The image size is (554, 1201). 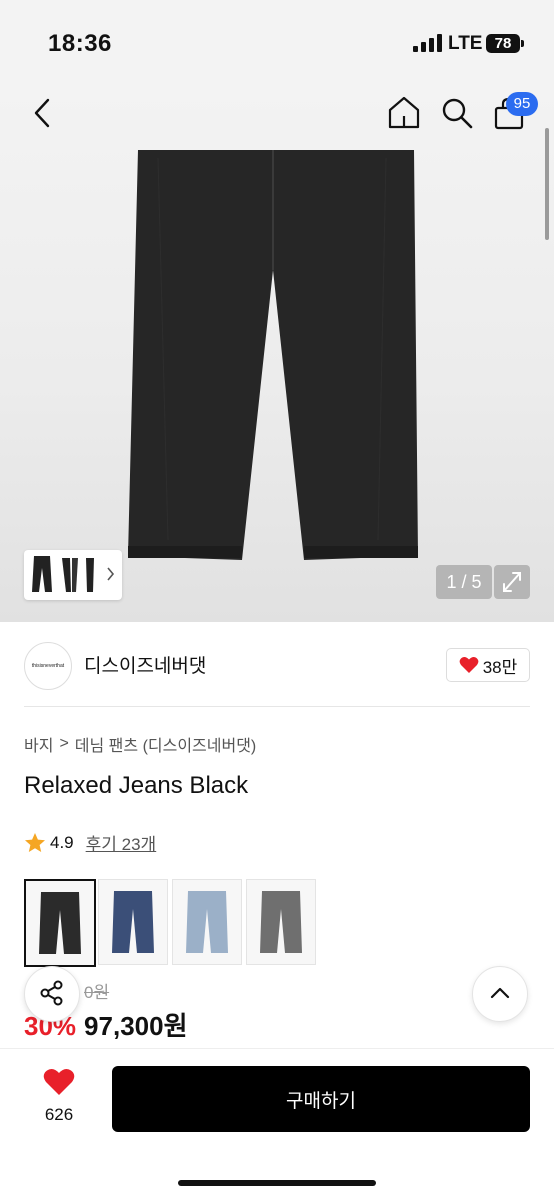 What do you see at coordinates (59, 1100) in the screenshot?
I see `wishlist-button: 626` at bounding box center [59, 1100].